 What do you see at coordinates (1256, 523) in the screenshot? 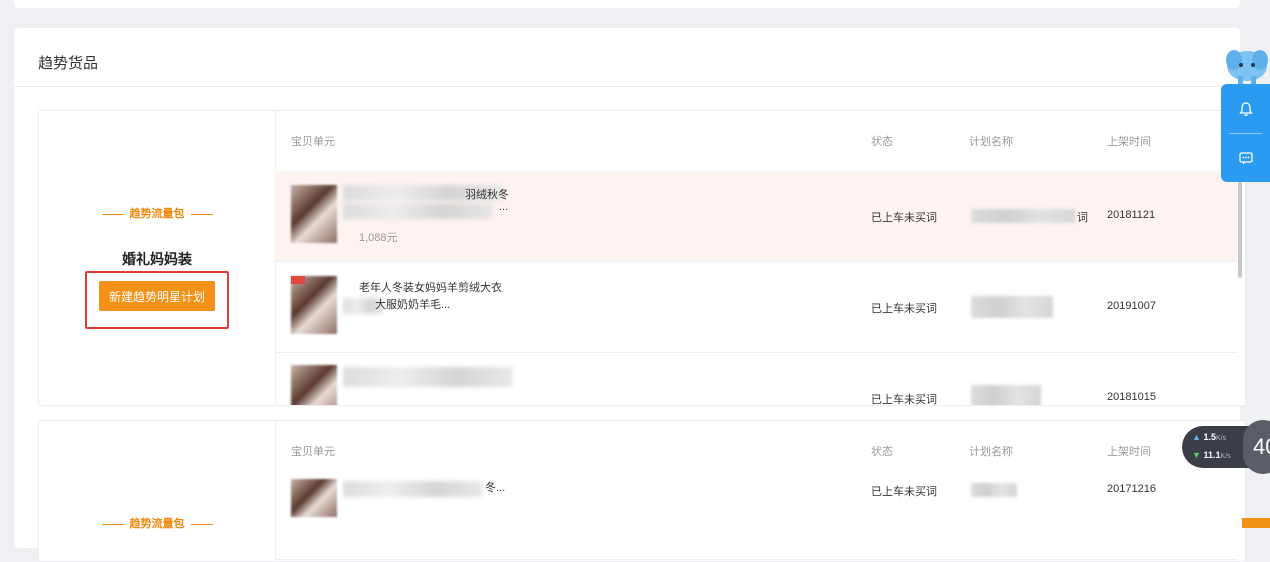
I see `feedback-tab` at bounding box center [1256, 523].